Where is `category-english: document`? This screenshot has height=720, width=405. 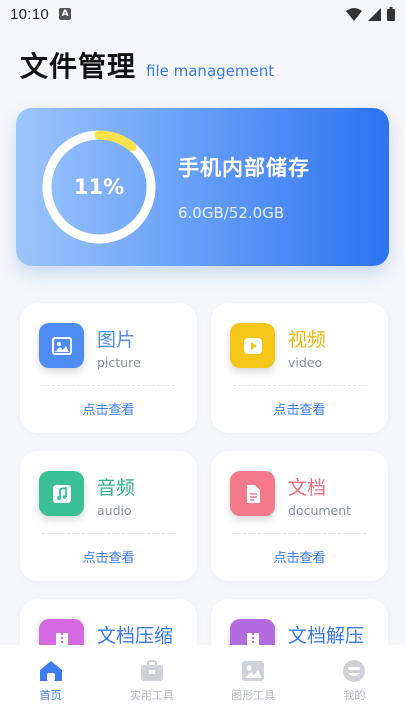 category-english: document is located at coordinates (320, 510).